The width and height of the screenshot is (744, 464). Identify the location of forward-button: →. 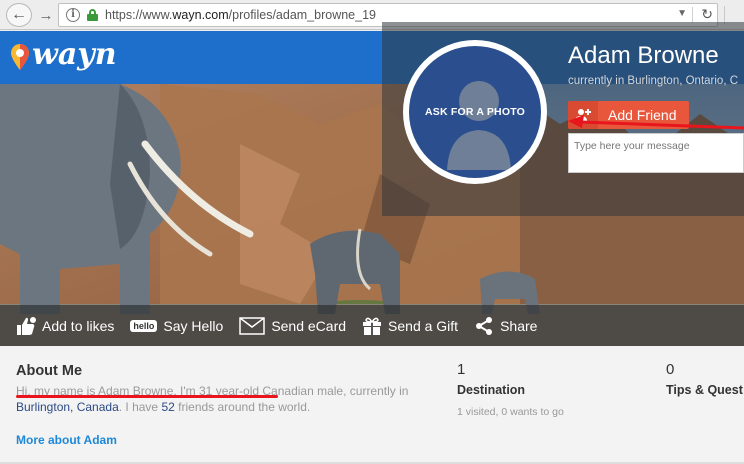
(46, 15).